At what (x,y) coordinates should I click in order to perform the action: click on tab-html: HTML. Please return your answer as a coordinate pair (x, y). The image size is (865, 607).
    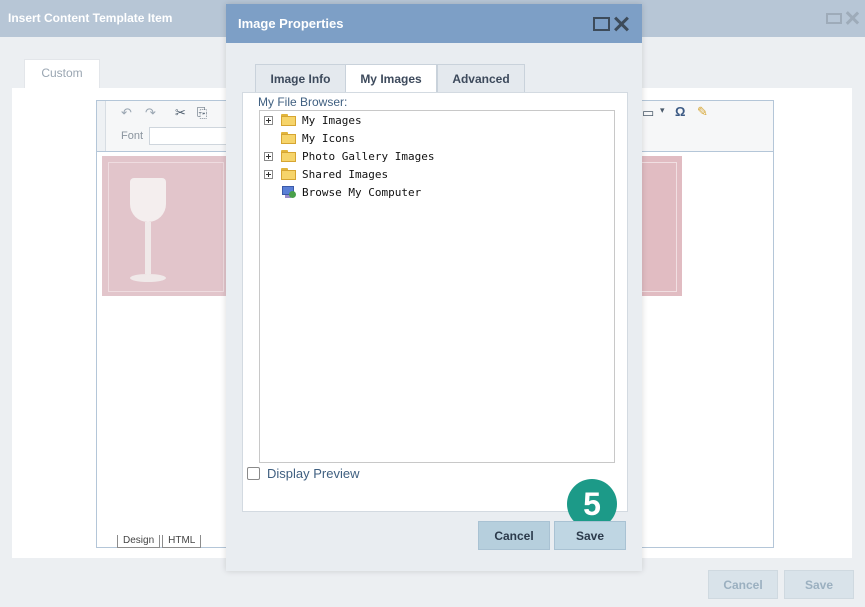
    Looking at the image, I should click on (182, 541).